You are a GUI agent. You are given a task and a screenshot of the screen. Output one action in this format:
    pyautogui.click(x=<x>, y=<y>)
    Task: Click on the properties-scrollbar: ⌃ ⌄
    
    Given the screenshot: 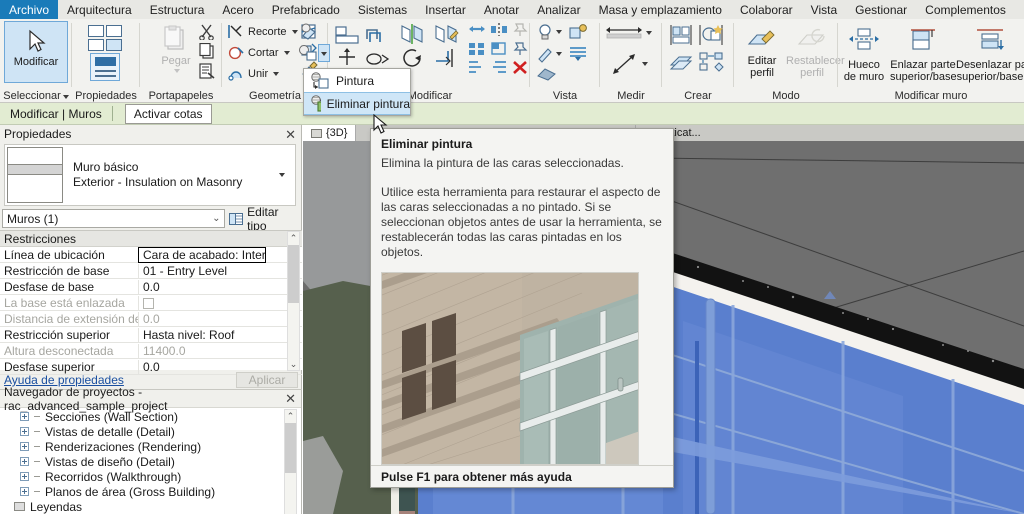 What is the action you would take?
    pyautogui.click(x=293, y=301)
    